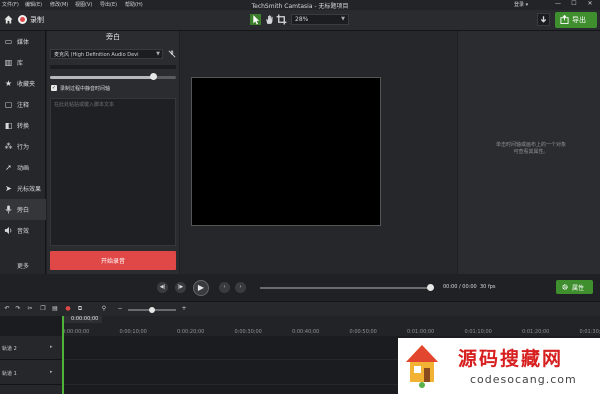 This screenshot has width=600, height=394. I want to click on play-button: ▶, so click(201, 288).